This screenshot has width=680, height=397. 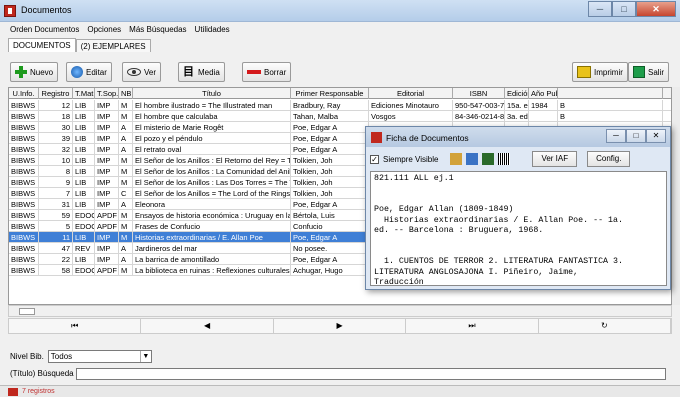 What do you see at coordinates (56, 182) in the screenshot?
I see `table-cell: 9` at bounding box center [56, 182].